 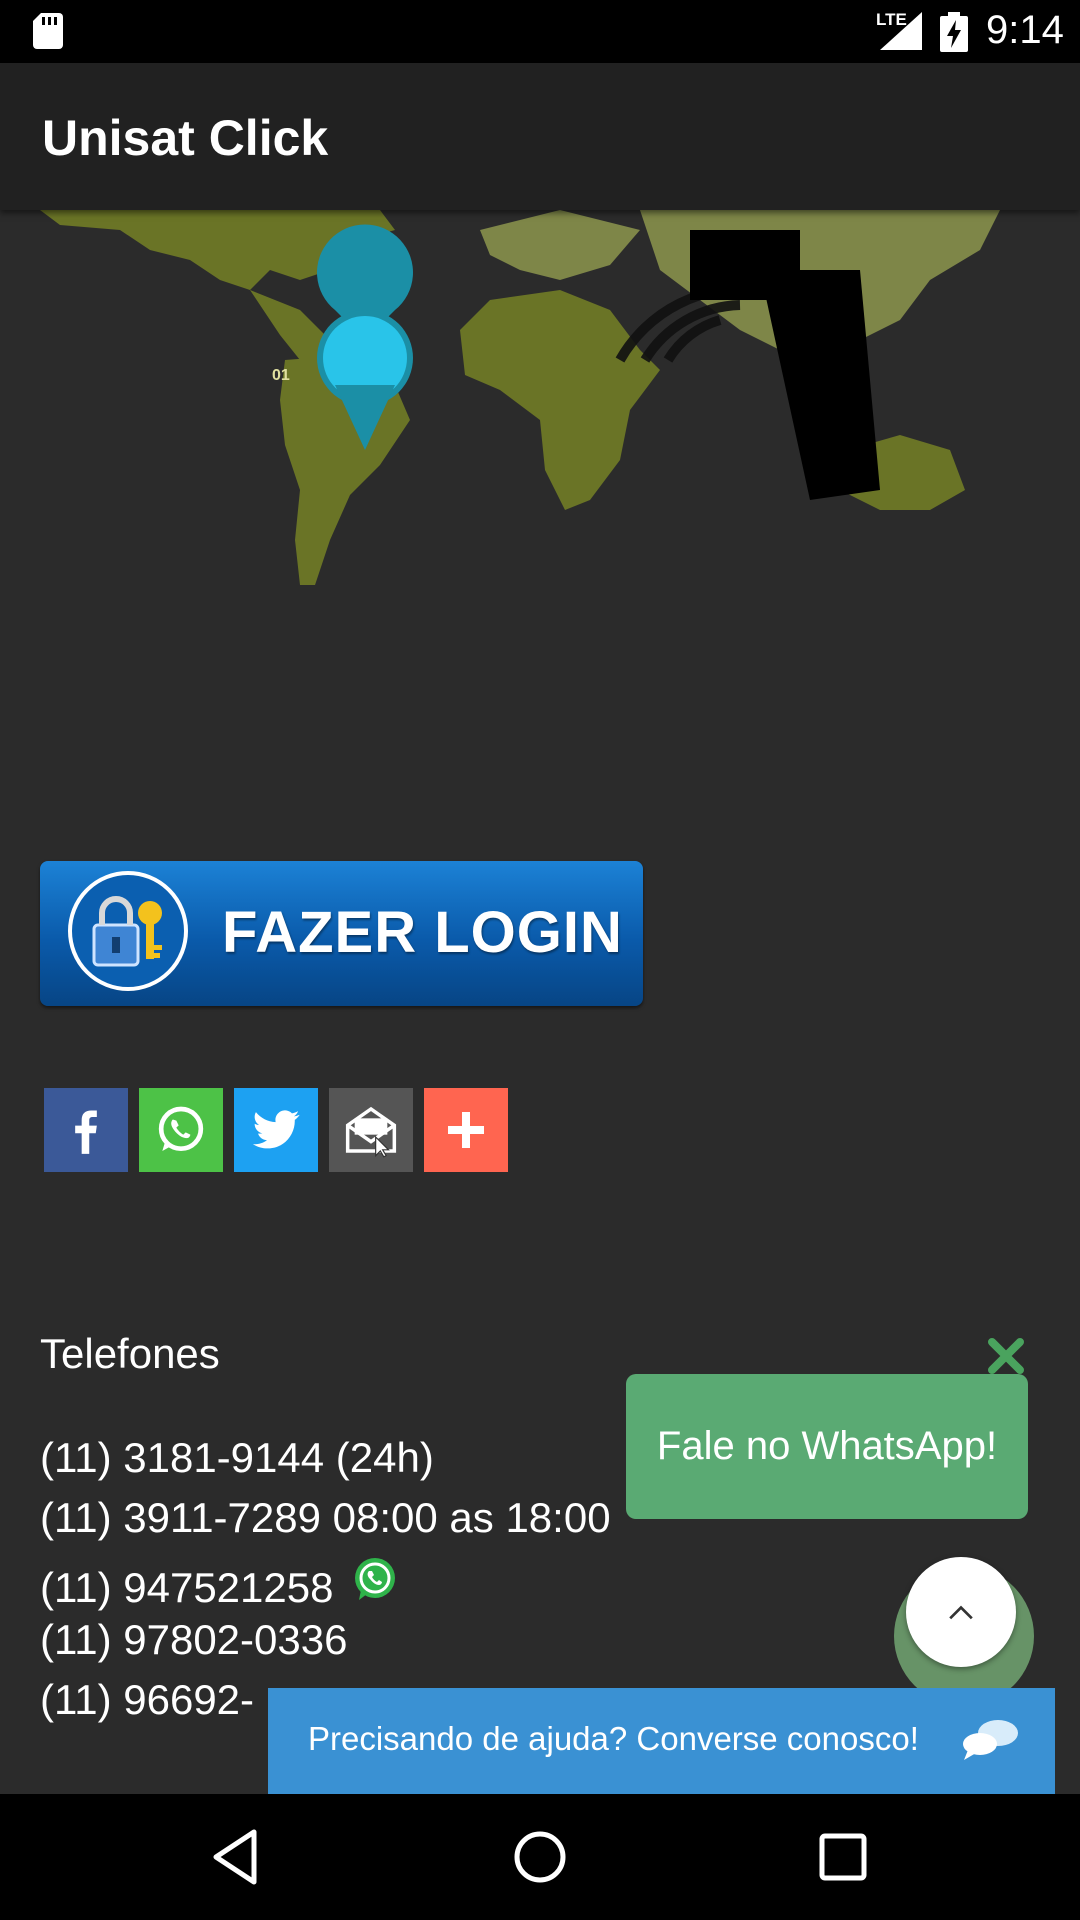 What do you see at coordinates (48, 31) in the screenshot?
I see `sd-card-icon` at bounding box center [48, 31].